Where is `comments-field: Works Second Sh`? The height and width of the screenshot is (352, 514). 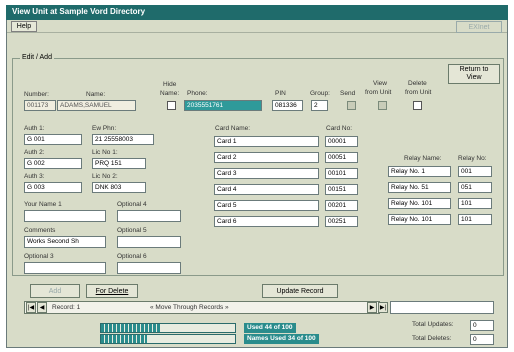 comments-field: Works Second Sh is located at coordinates (65, 242).